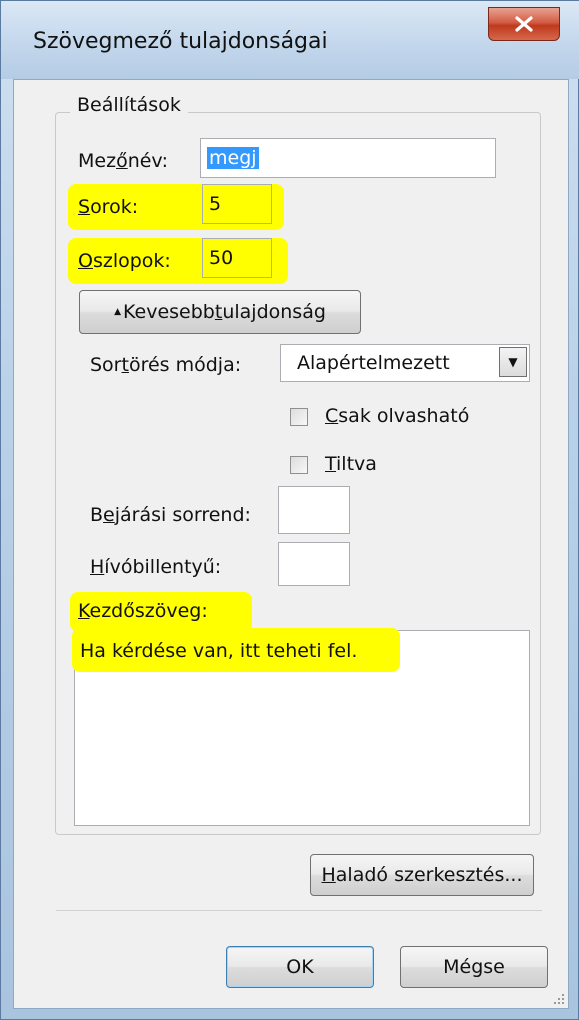 The width and height of the screenshot is (579, 1020). What do you see at coordinates (299, 417) in the screenshot?
I see `readonly-checkbox` at bounding box center [299, 417].